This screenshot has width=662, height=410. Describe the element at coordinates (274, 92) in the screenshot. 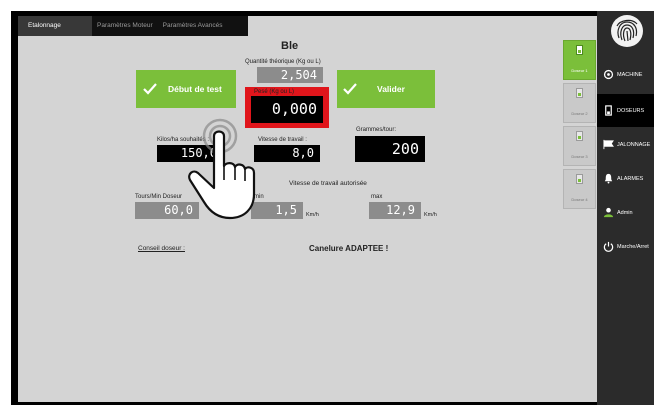

I see `weighed-qty-label: Pesé (Kg ou L)` at that location.